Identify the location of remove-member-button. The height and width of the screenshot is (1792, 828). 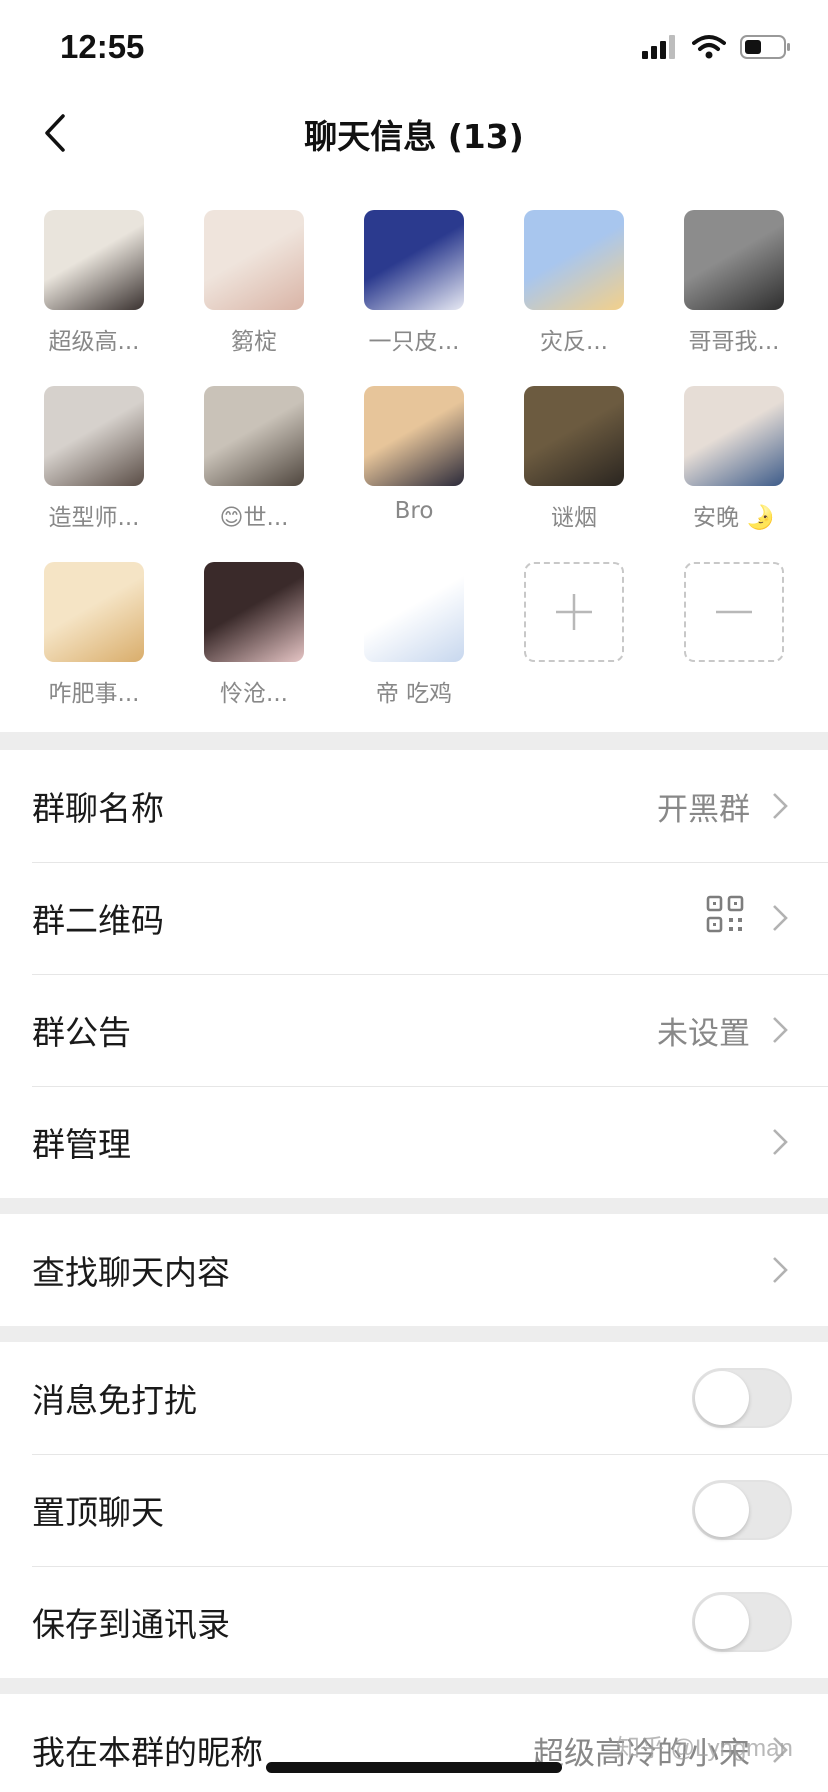
(734, 612).